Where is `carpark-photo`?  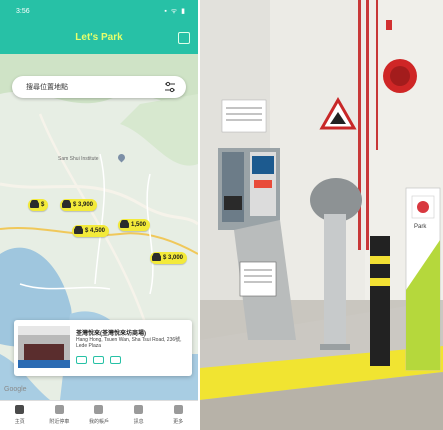 carpark-photo is located at coordinates (44, 347).